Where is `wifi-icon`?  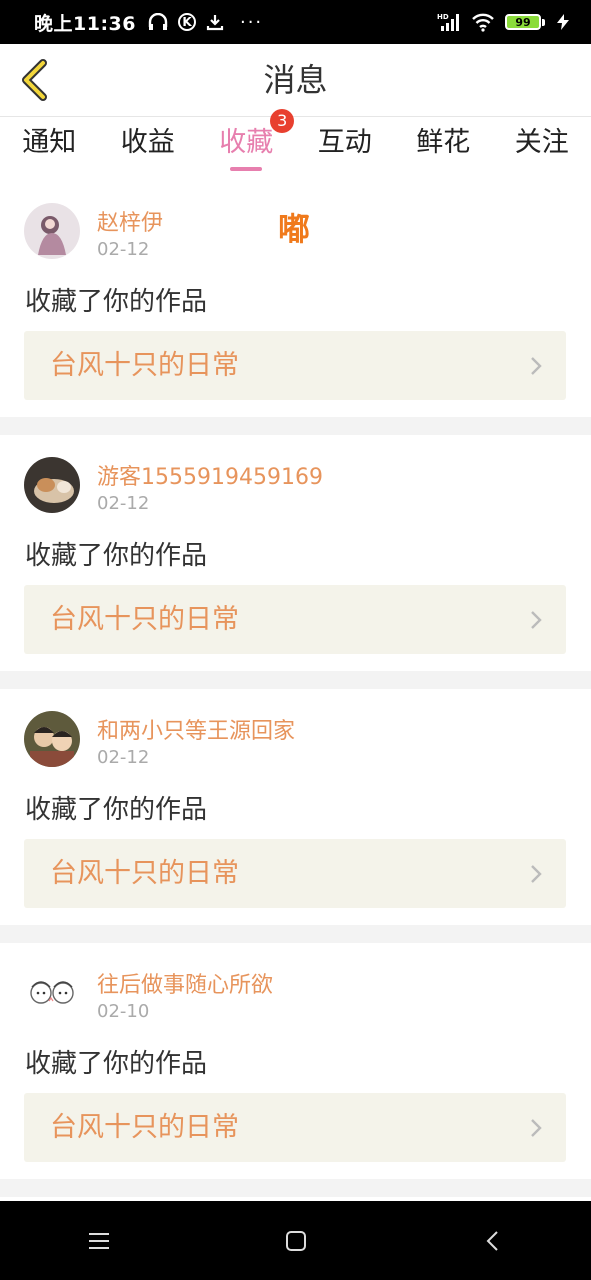 wifi-icon is located at coordinates (483, 22).